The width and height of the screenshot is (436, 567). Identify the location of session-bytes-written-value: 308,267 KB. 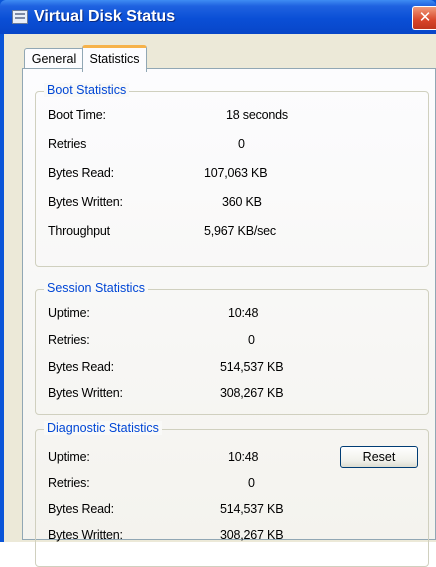
(252, 393).